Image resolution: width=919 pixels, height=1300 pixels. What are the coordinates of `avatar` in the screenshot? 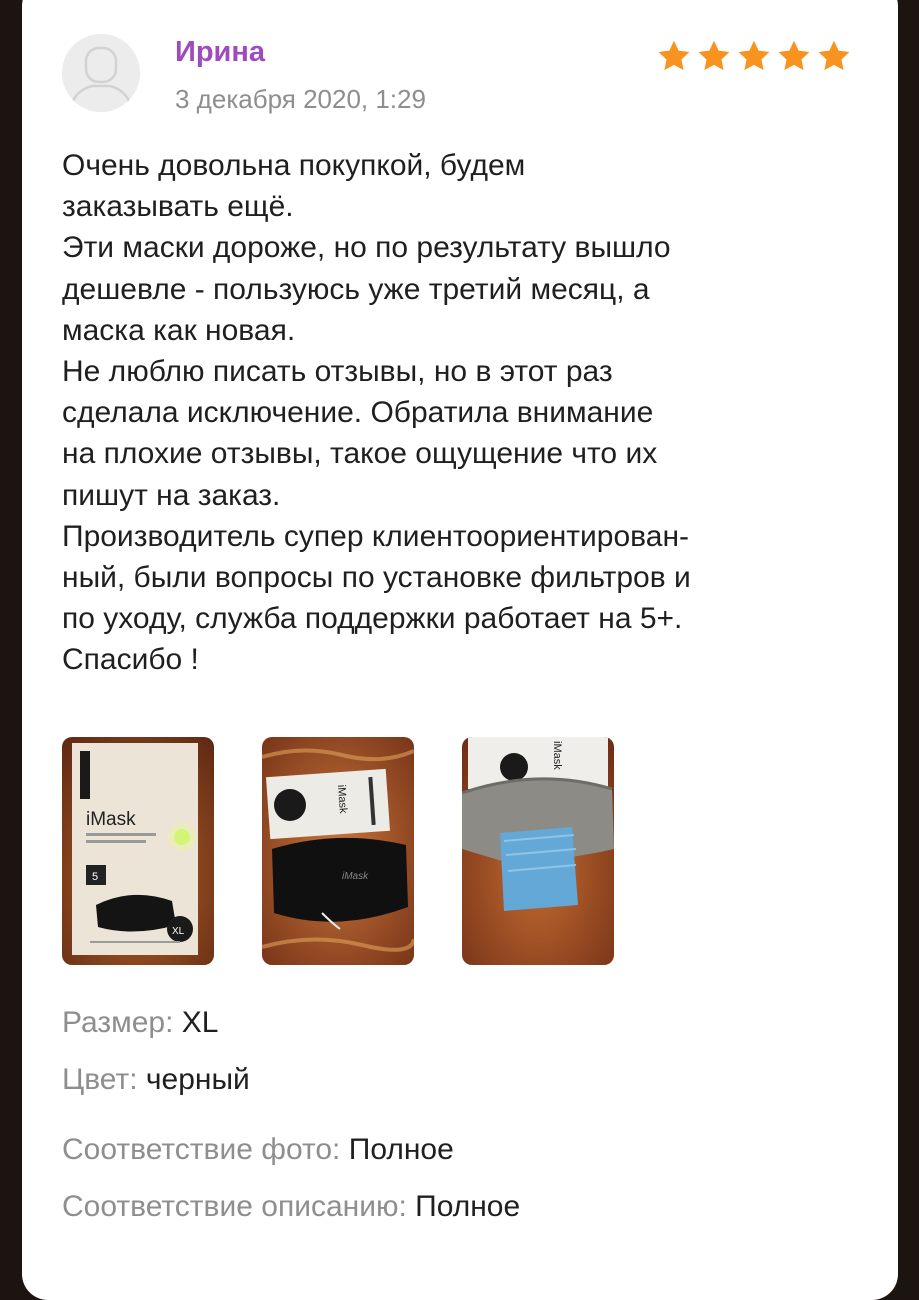 It's located at (101, 73).